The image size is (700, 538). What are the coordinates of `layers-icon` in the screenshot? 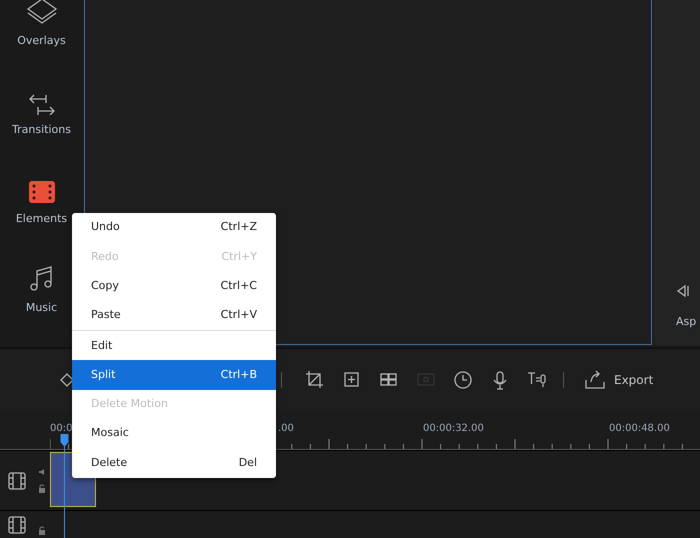 It's located at (41, 13).